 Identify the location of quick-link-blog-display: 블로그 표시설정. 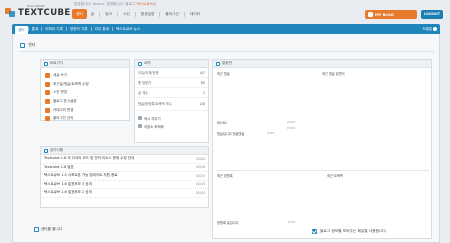
(85, 101).